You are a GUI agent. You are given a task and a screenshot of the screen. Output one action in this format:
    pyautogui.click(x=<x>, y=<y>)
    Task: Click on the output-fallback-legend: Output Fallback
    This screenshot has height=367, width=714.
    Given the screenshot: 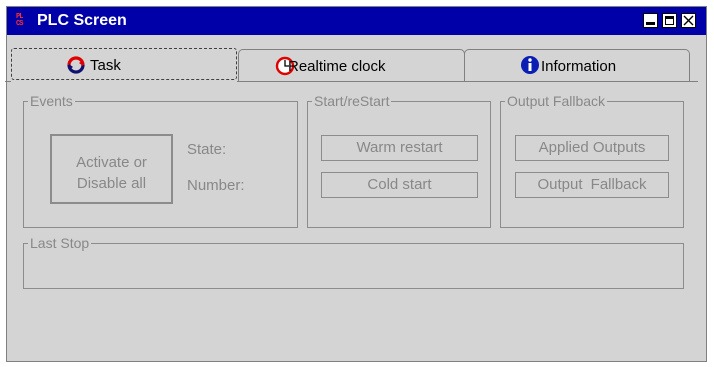 What is the action you would take?
    pyautogui.click(x=556, y=101)
    